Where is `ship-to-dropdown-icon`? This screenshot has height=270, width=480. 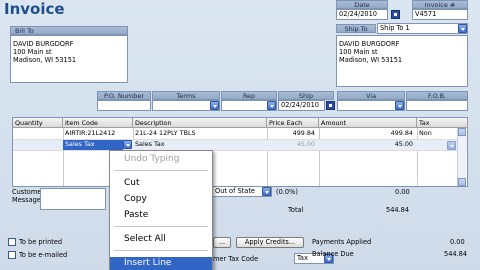 ship-to-dropdown-icon is located at coordinates (462, 28).